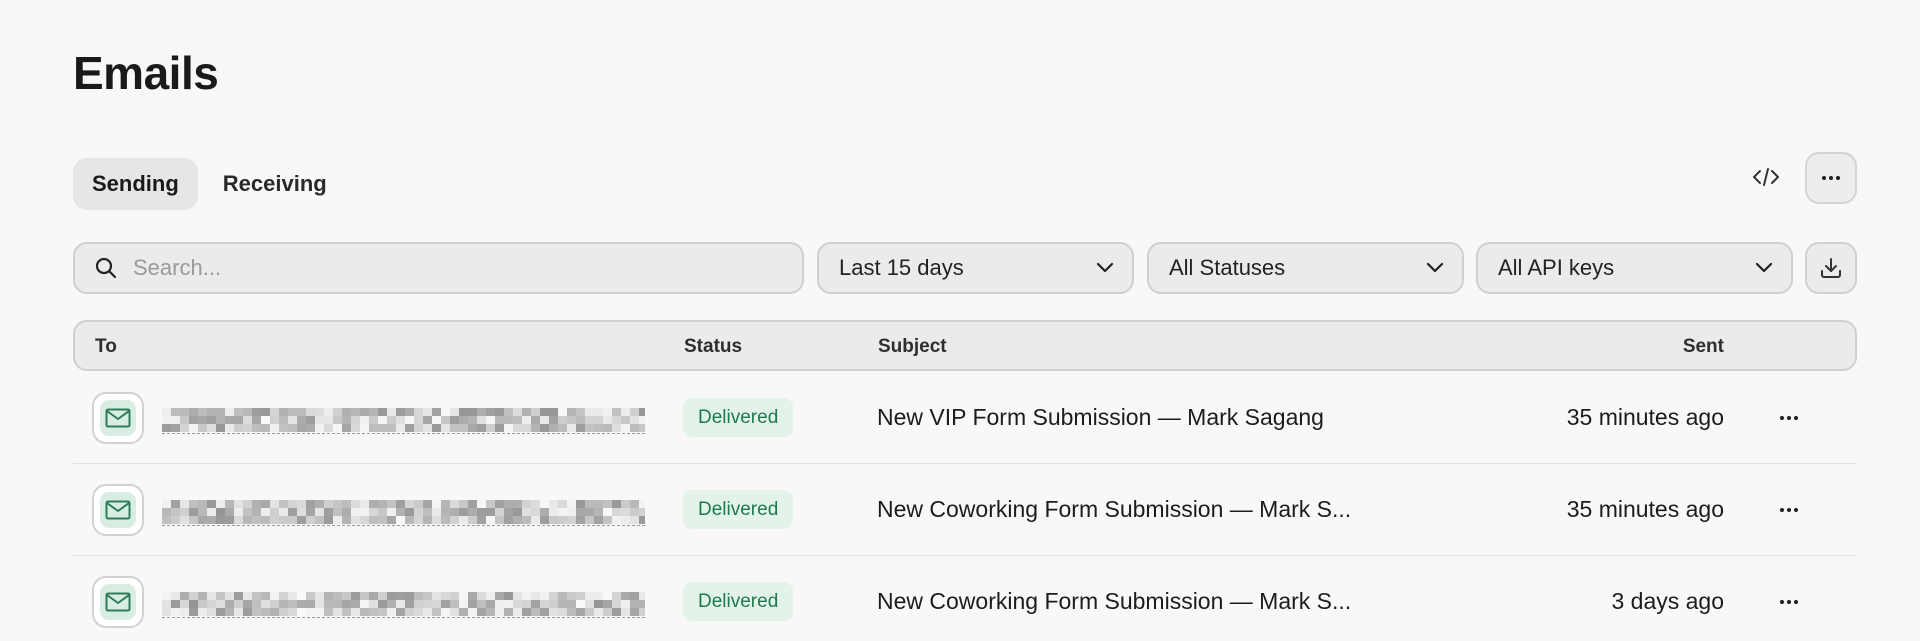 The width and height of the screenshot is (1920, 641). I want to click on column-header-sent: Sent, so click(1703, 347).